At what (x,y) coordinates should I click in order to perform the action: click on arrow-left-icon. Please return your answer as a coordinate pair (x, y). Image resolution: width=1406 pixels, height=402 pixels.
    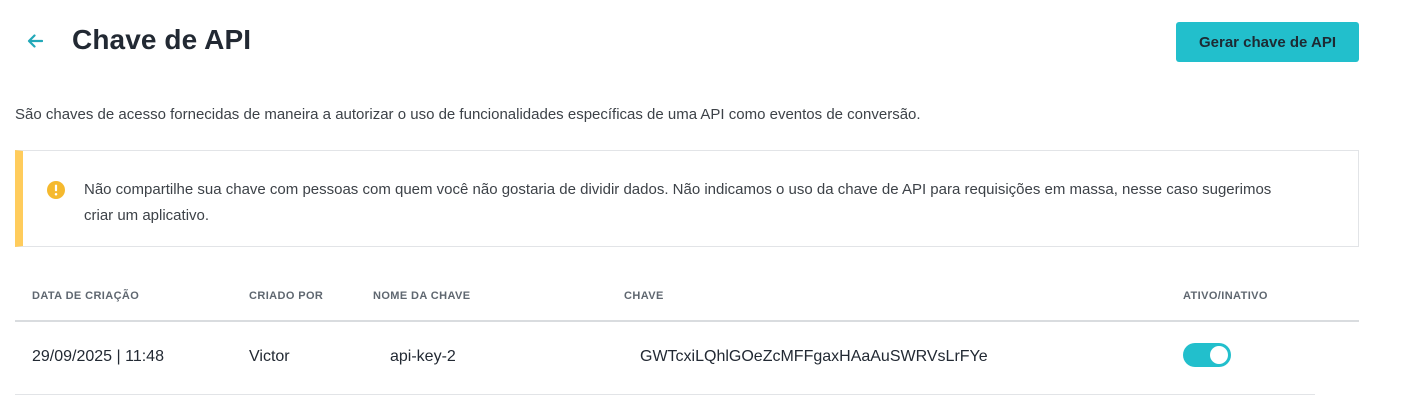
    Looking at the image, I should click on (35, 41).